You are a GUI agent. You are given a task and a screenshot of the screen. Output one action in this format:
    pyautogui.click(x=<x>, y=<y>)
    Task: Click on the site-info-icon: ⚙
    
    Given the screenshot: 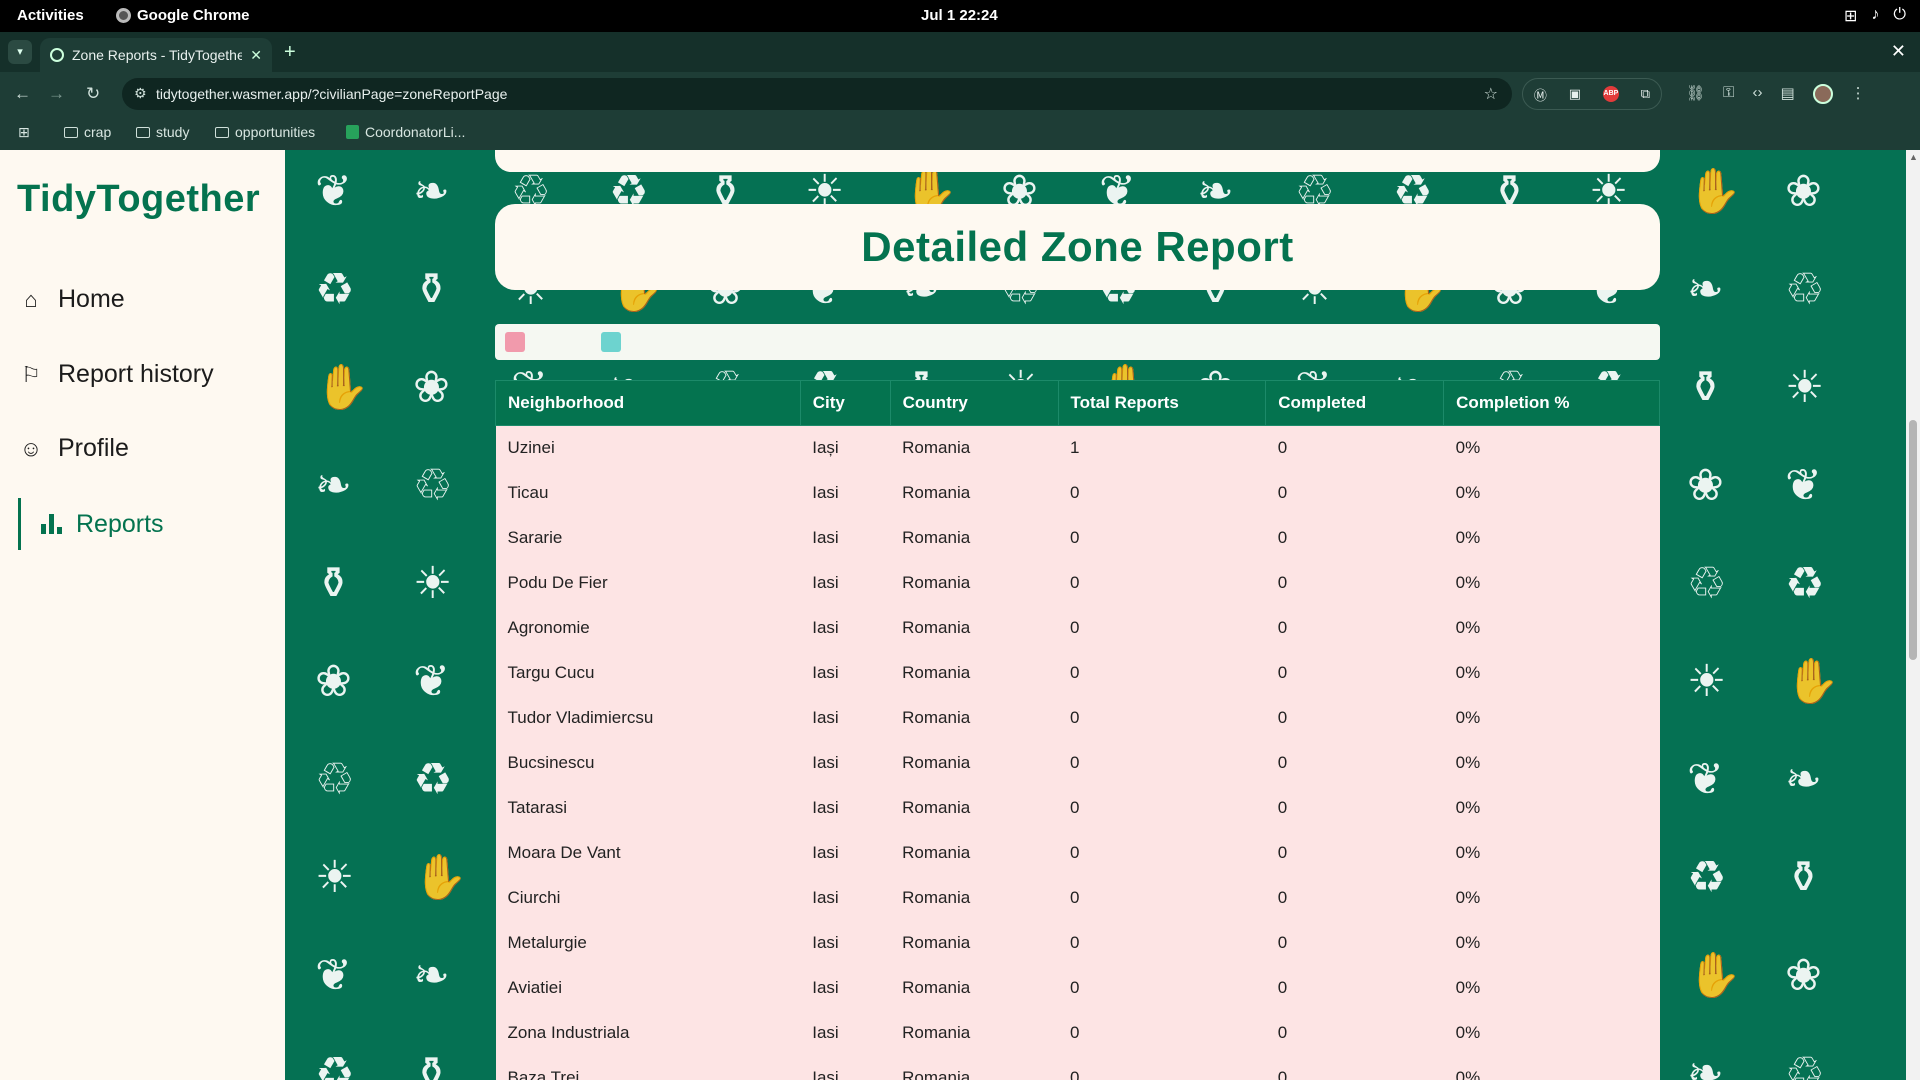 What is the action you would take?
    pyautogui.click(x=140, y=93)
    